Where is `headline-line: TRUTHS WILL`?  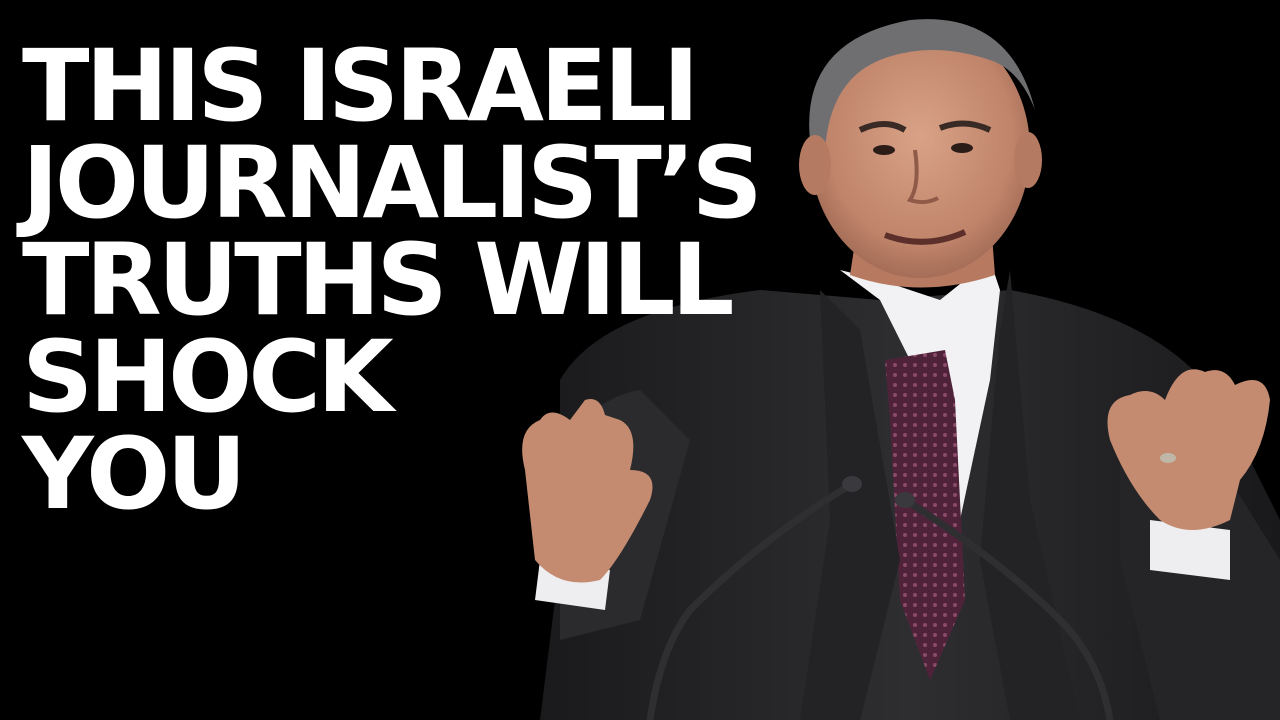
headline-line: TRUTHS WILL is located at coordinates (378, 280).